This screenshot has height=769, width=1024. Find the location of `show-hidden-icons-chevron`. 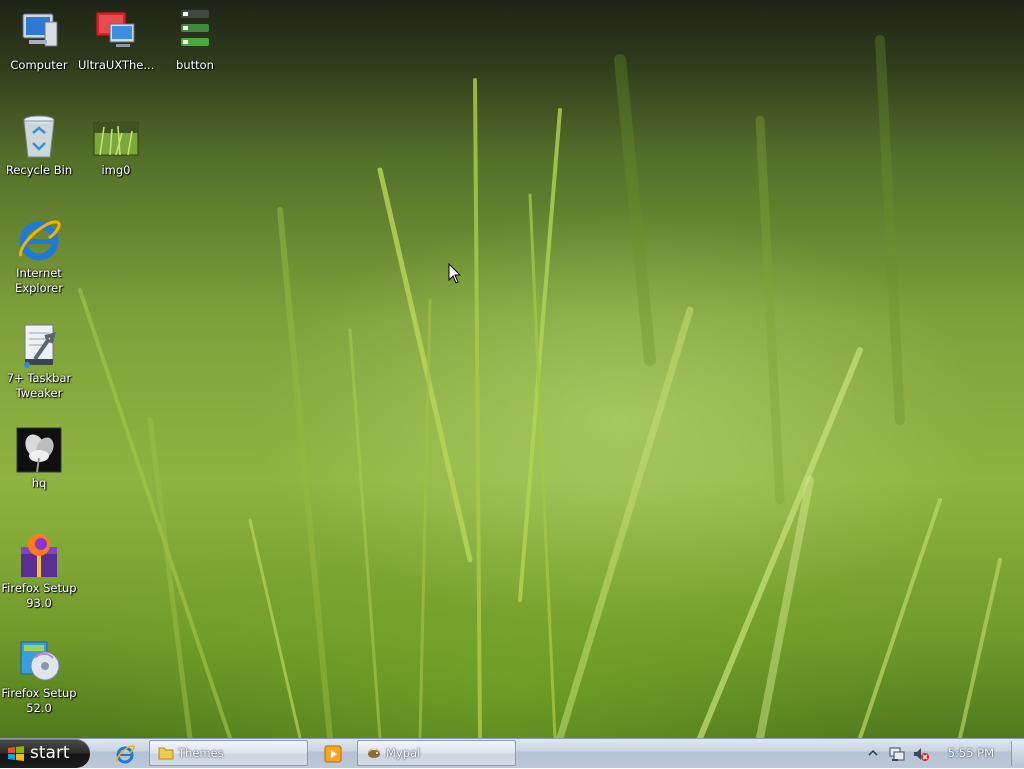

show-hidden-icons-chevron is located at coordinates (873, 753).